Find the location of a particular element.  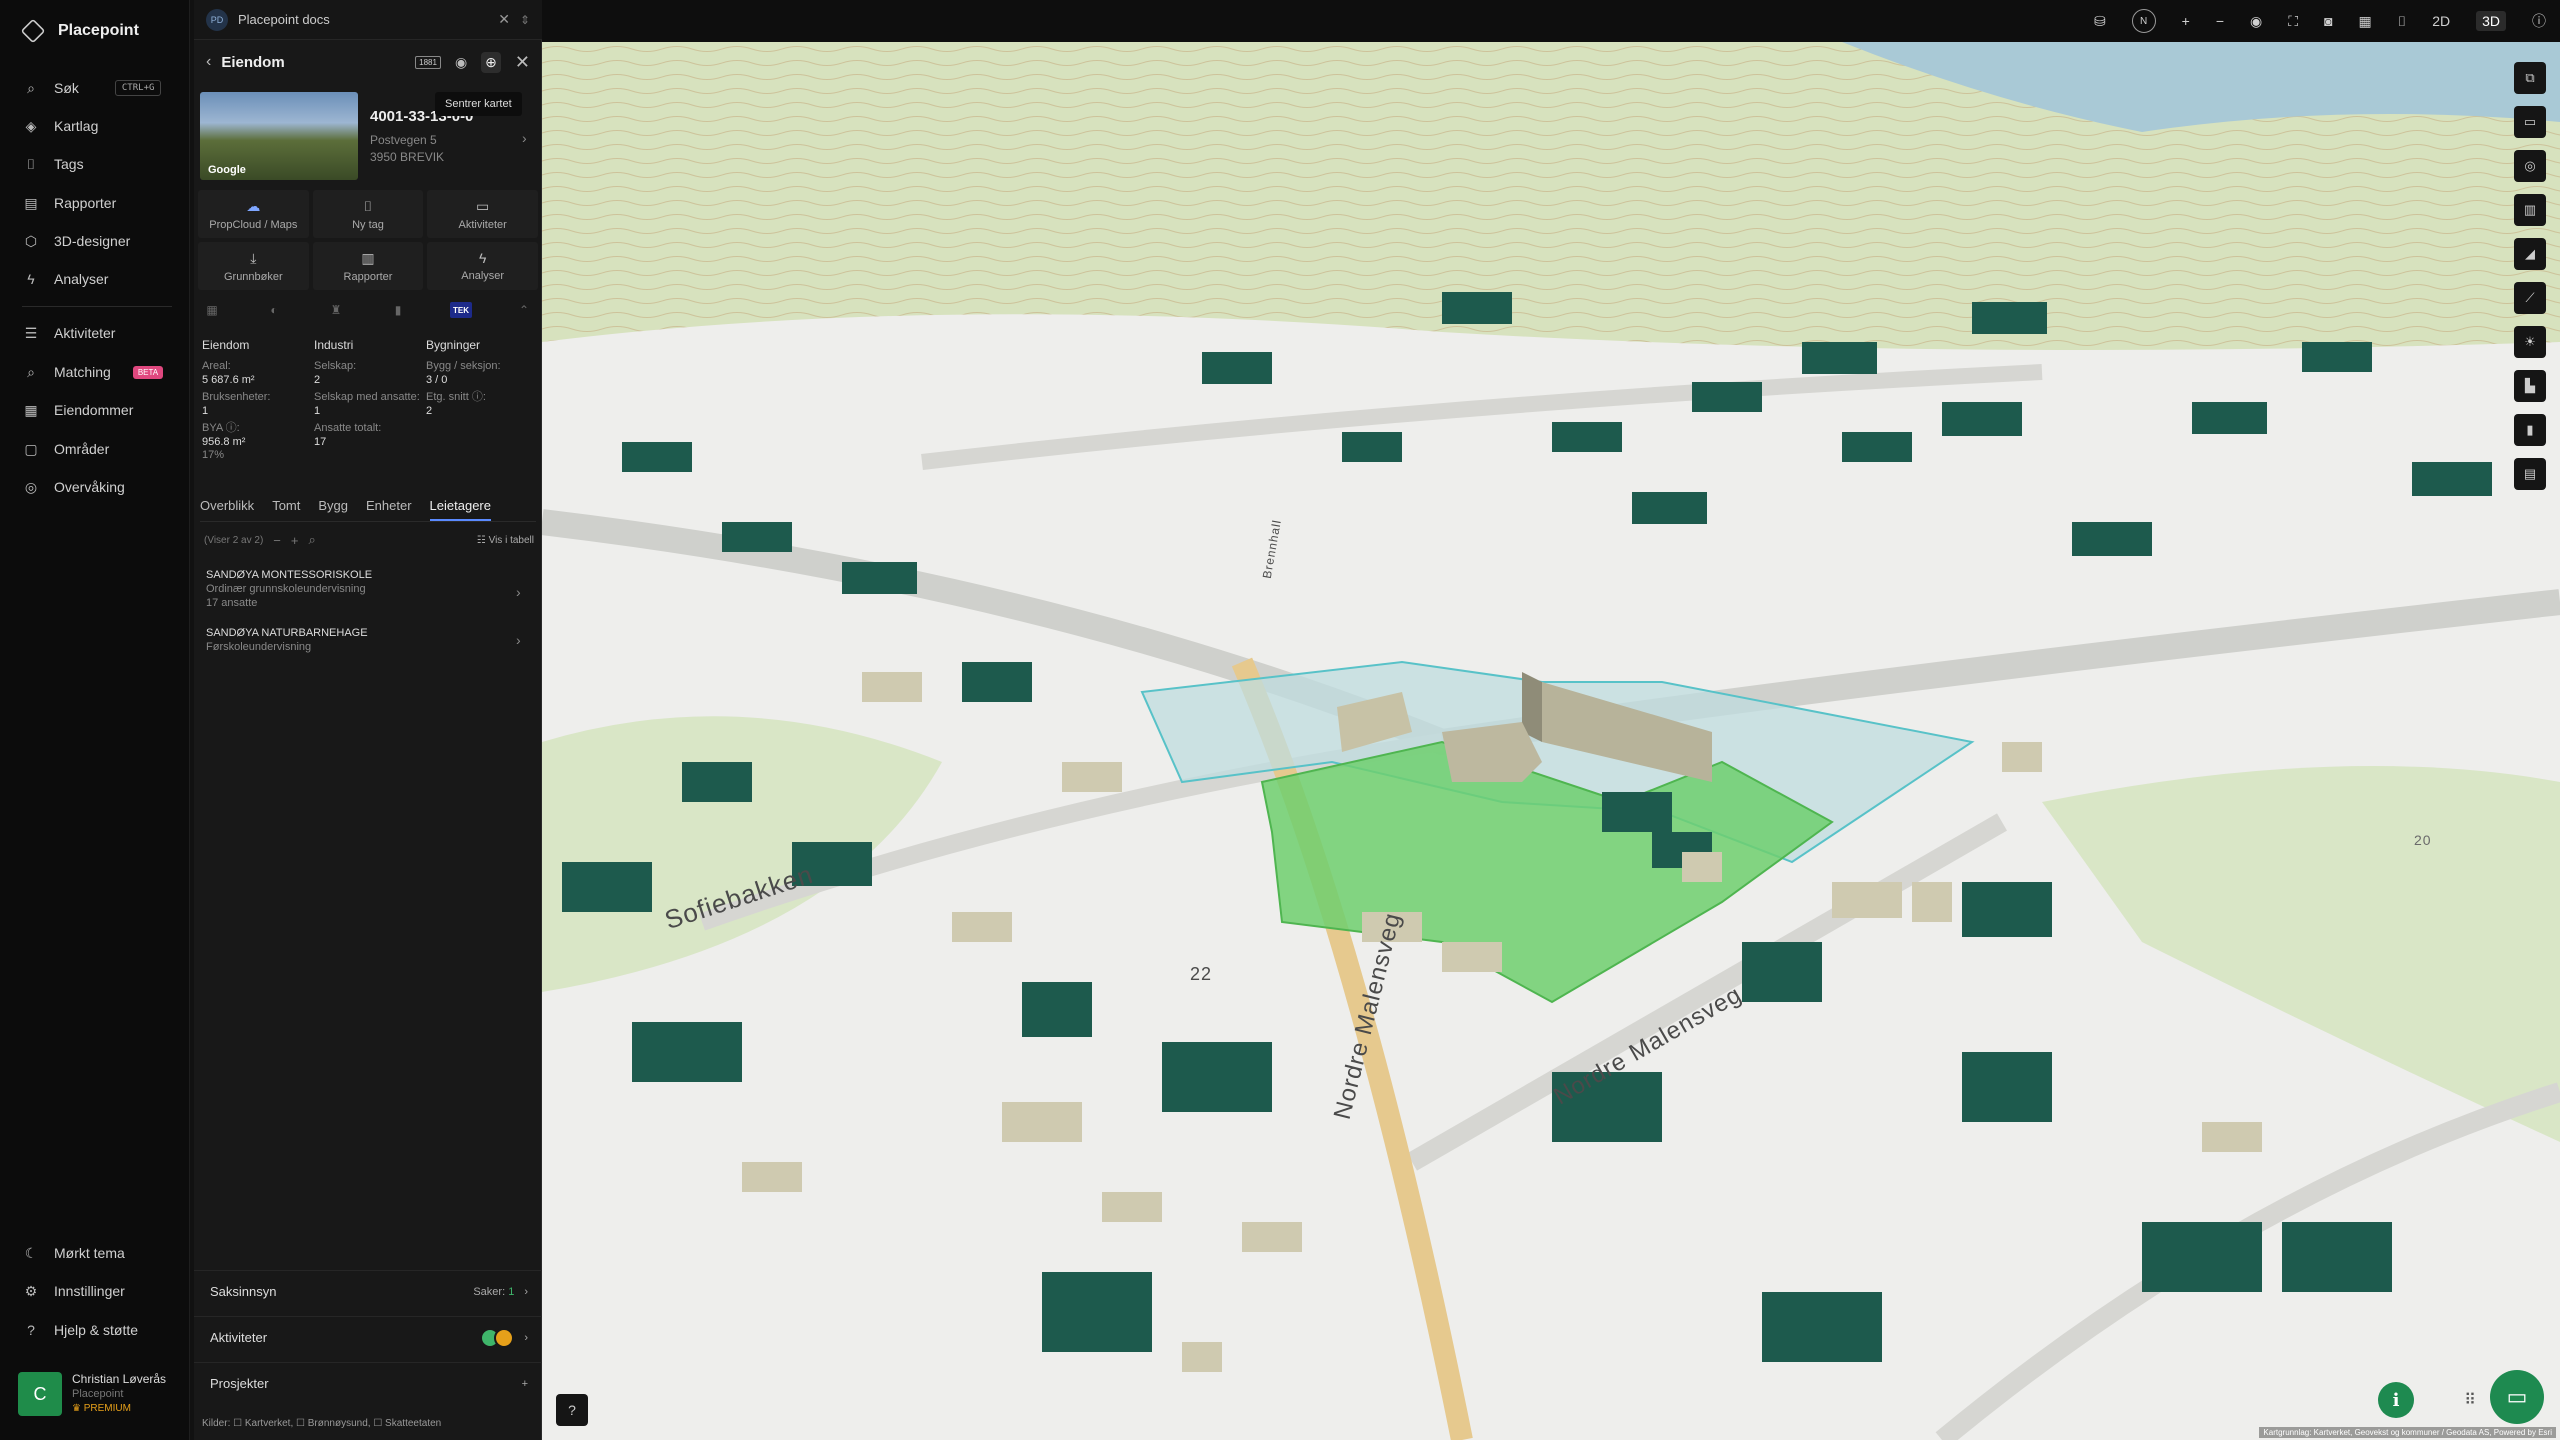

section-prosjekter: Prosjekter + is located at coordinates (368, 1383).